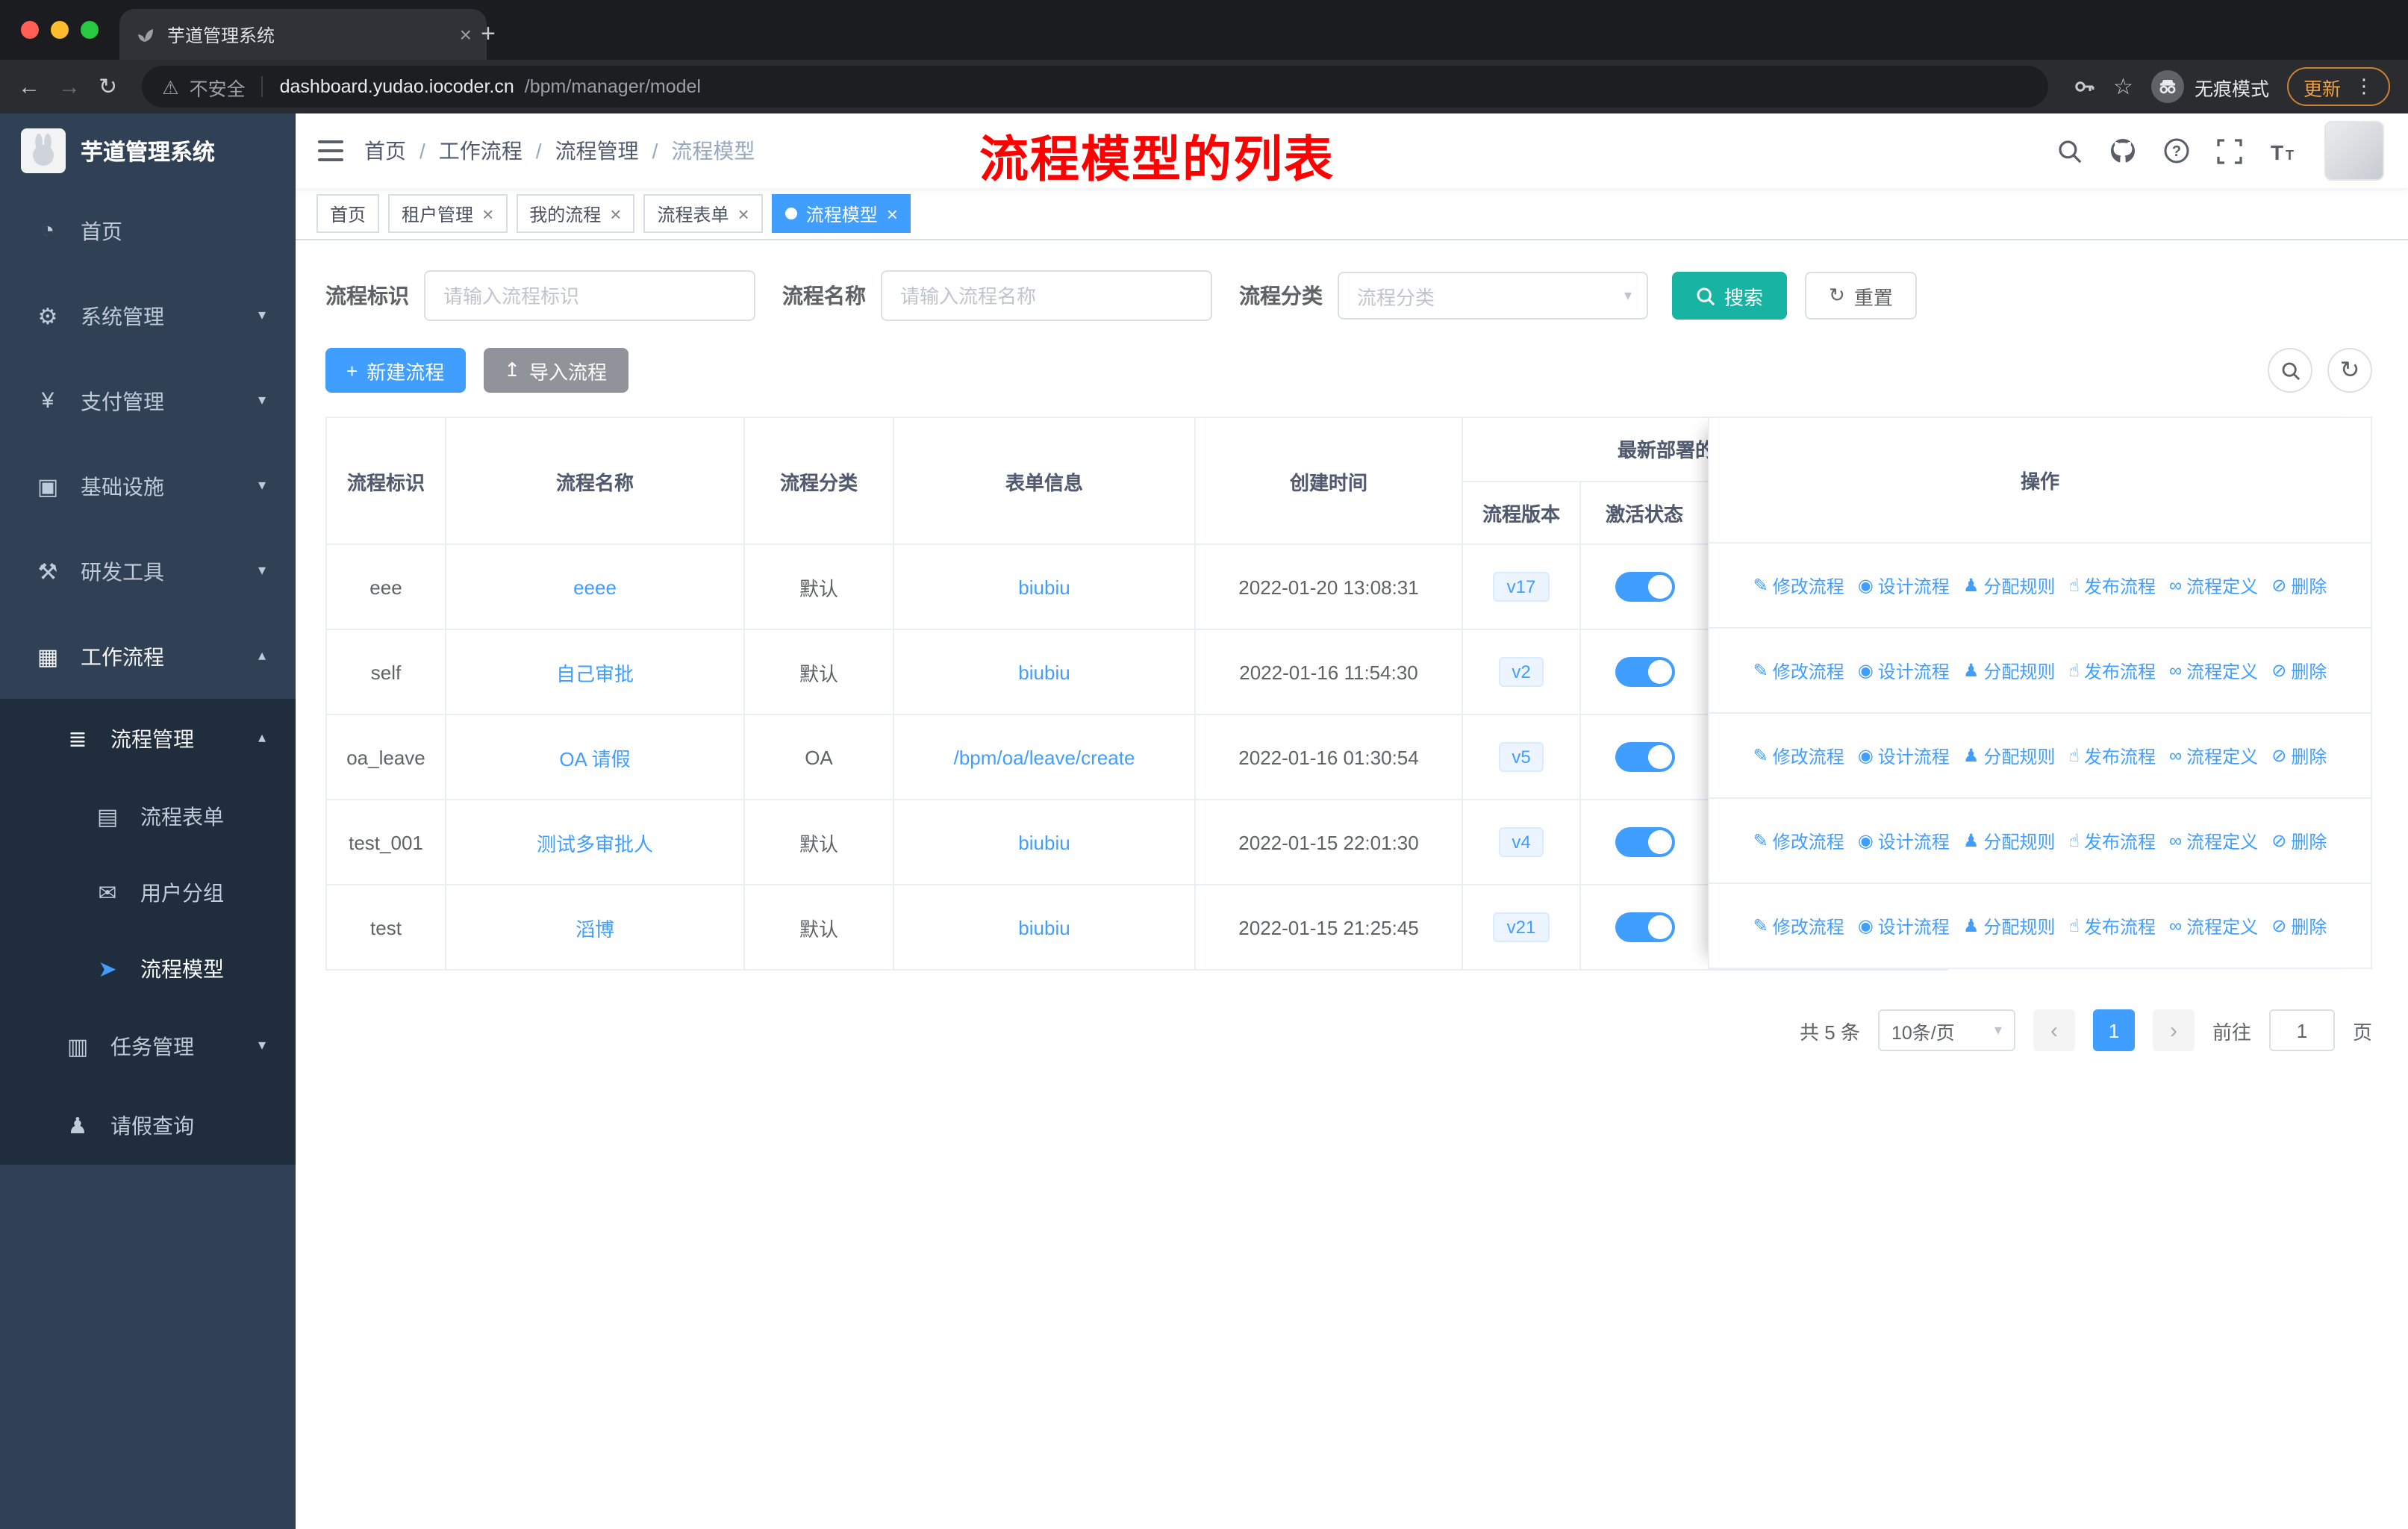  Describe the element at coordinates (148, 400) in the screenshot. I see `sidebar-item-payment: ¥ 支付管理 ▾` at that location.